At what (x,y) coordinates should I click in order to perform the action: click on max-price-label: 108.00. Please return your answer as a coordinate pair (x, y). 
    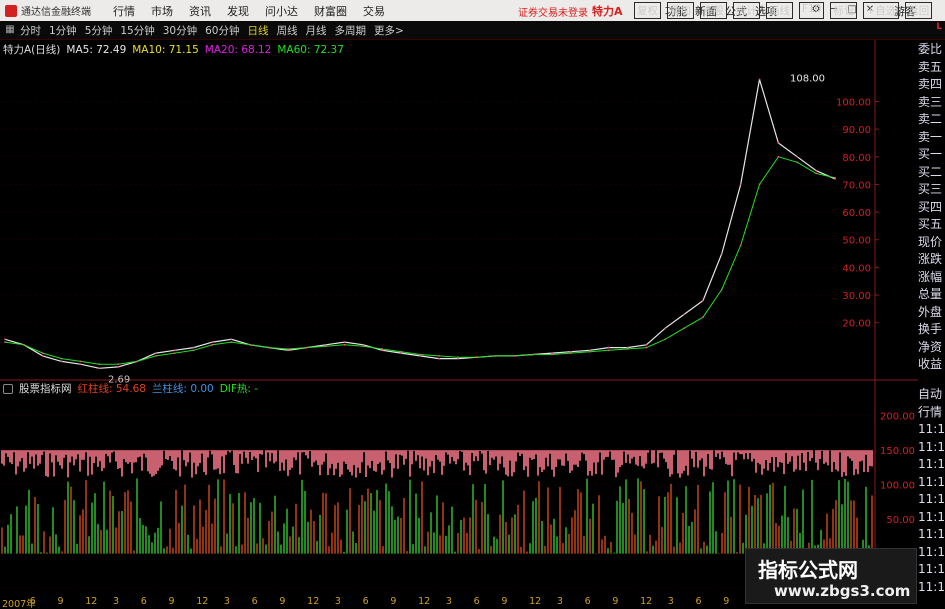
    Looking at the image, I should click on (807, 78).